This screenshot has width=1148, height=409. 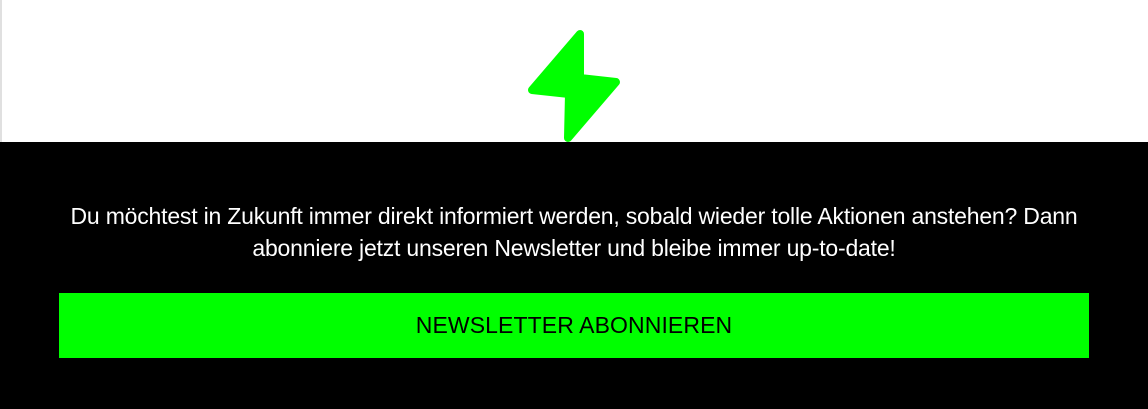 What do you see at coordinates (574, 325) in the screenshot?
I see `newsletter-subscribe-button: NEWSLETTER ABONNIEREN` at bounding box center [574, 325].